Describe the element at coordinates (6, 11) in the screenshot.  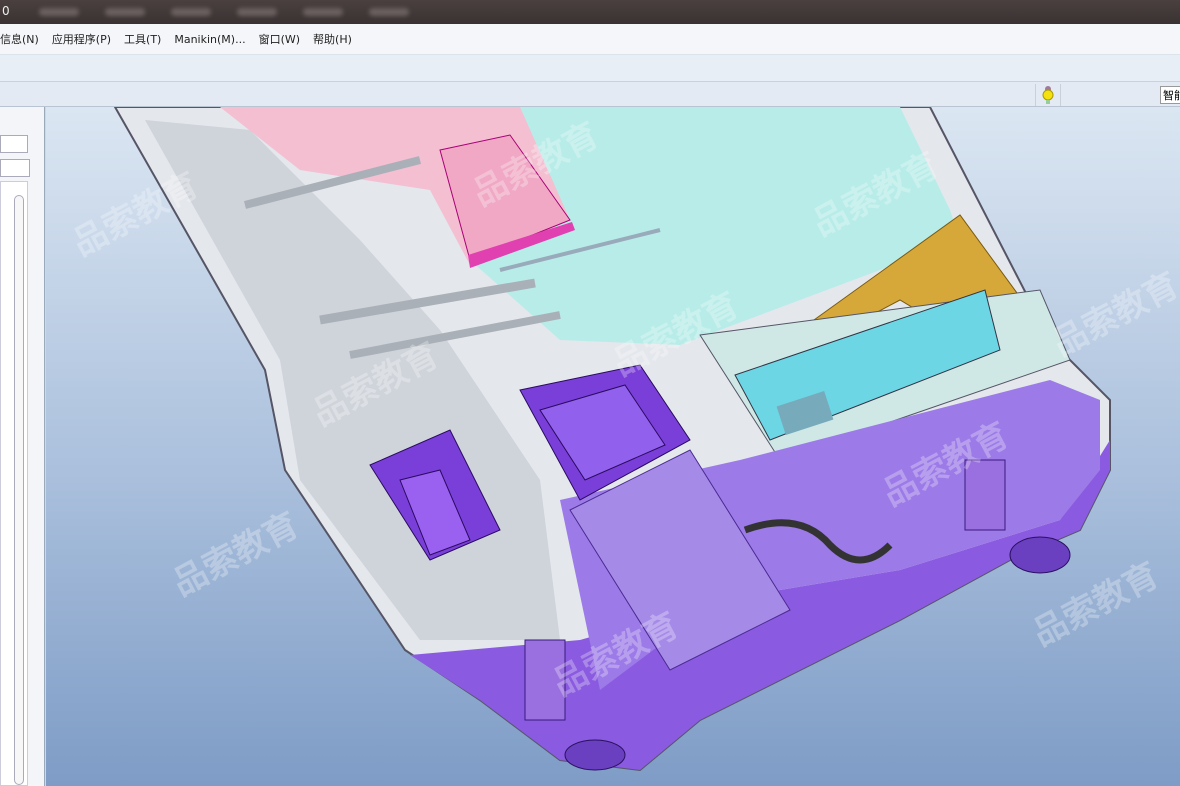
I see `window-title: 0` at that location.